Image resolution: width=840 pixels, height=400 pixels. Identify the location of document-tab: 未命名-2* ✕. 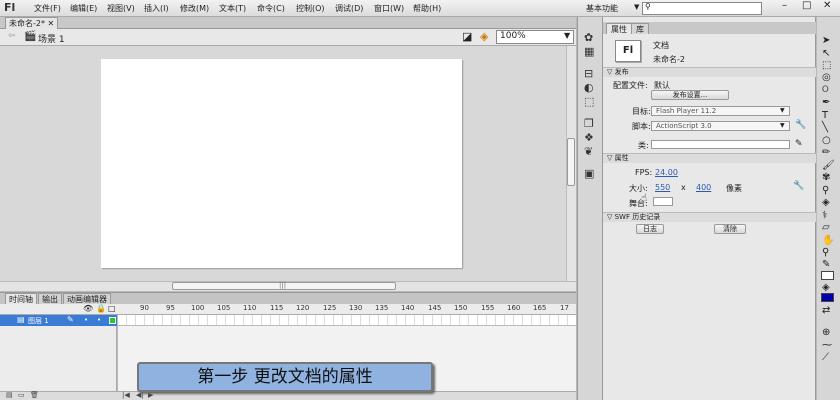
(32, 23).